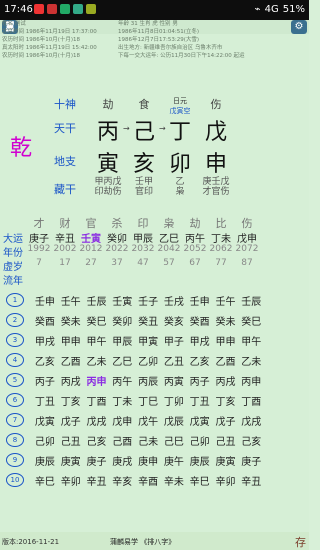  What do you see at coordinates (174, 480) in the screenshot?
I see `liunian-cell: 辛未` at bounding box center [174, 480].